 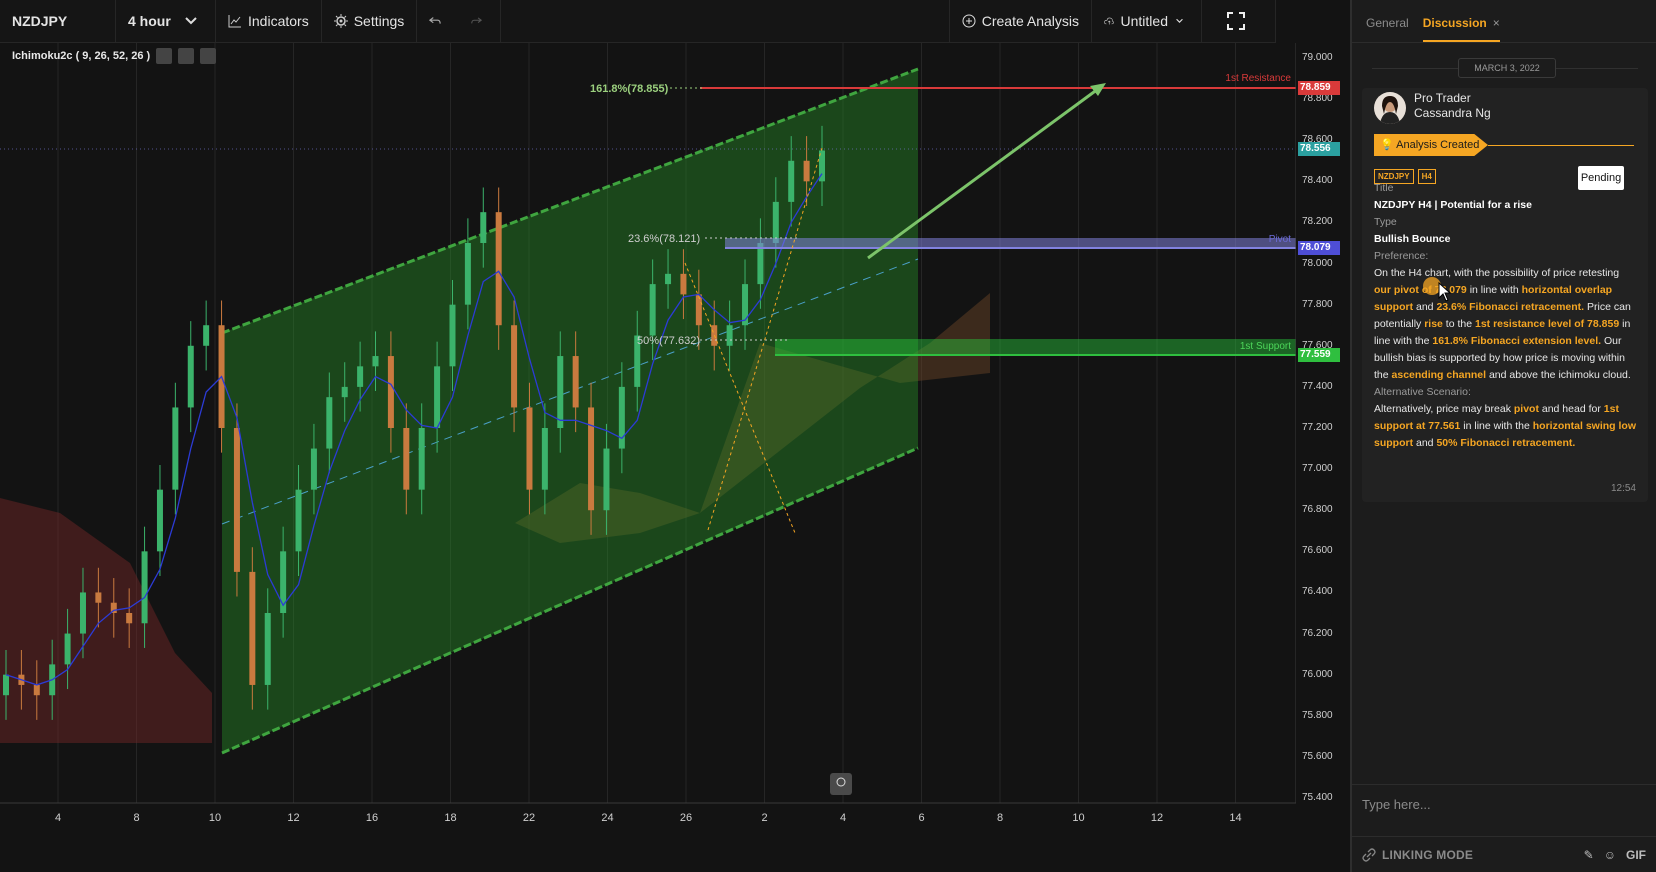 I want to click on indicator-settings-icon, so click(x=186, y=56).